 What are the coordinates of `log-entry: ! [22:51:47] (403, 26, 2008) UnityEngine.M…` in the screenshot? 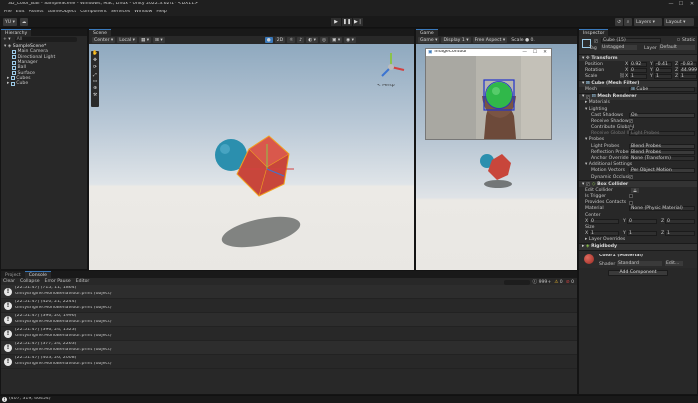 It's located at (289, 362).